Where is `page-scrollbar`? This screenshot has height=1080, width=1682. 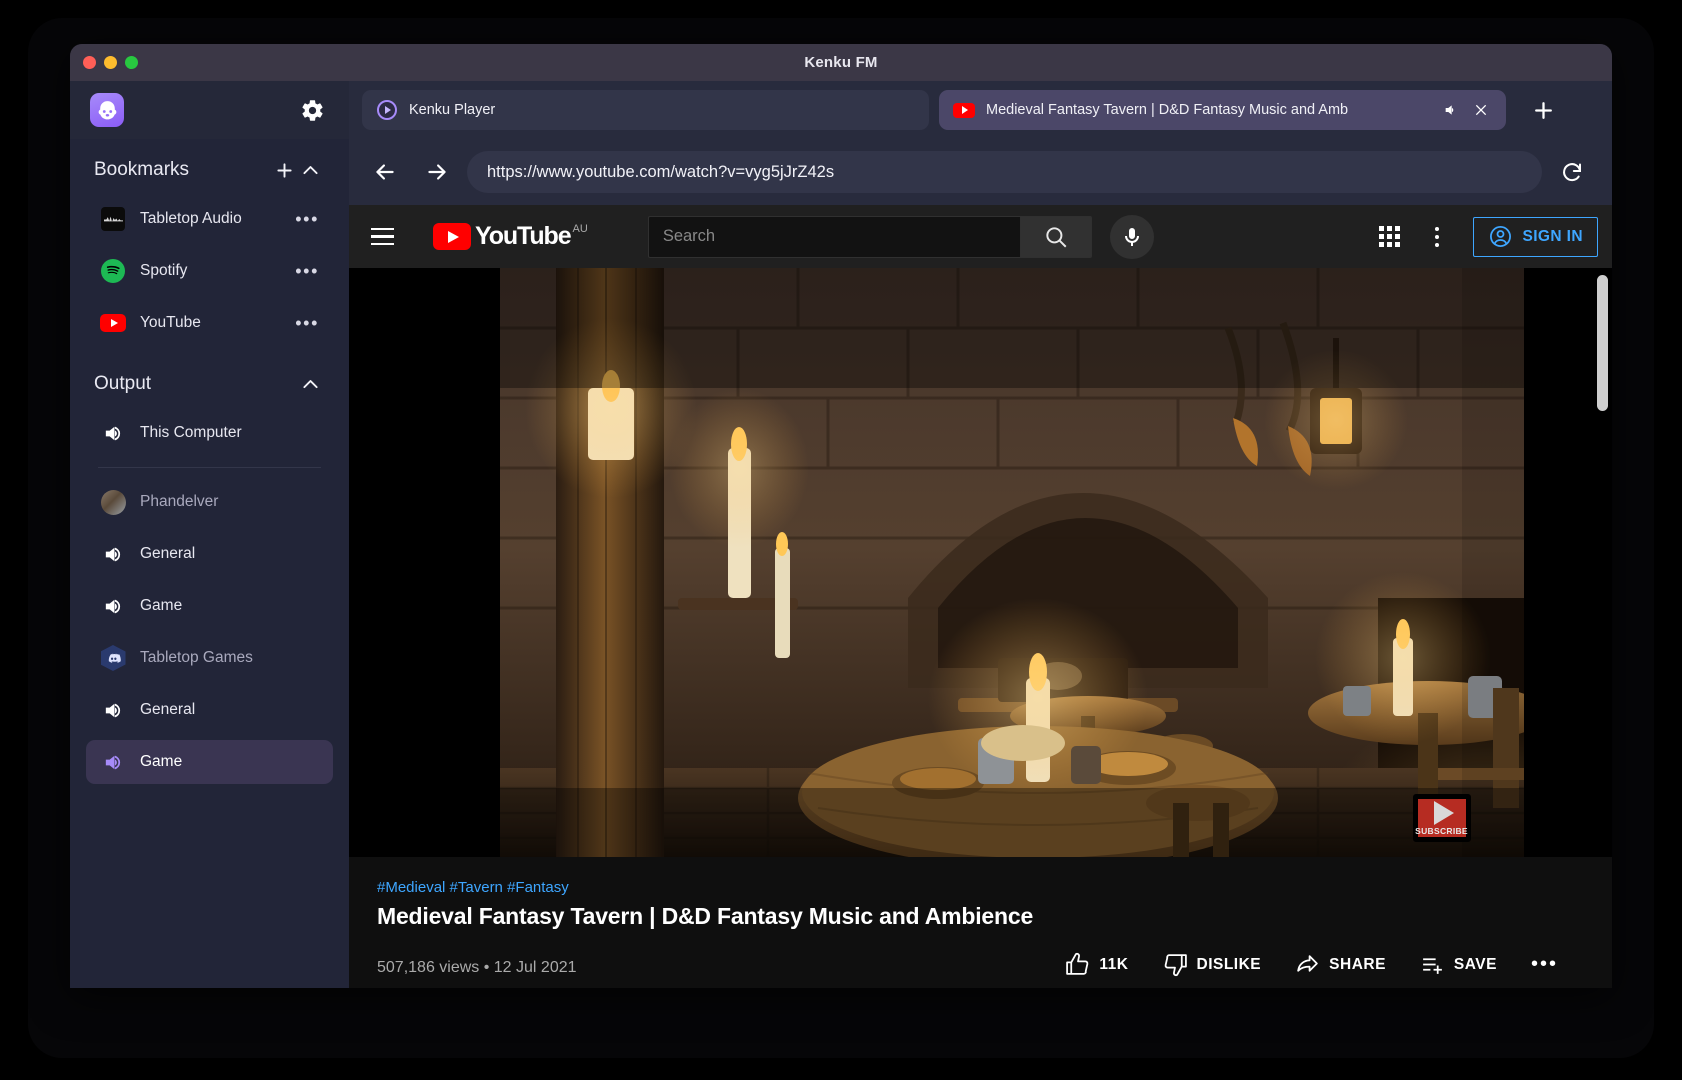
page-scrollbar is located at coordinates (1602, 629).